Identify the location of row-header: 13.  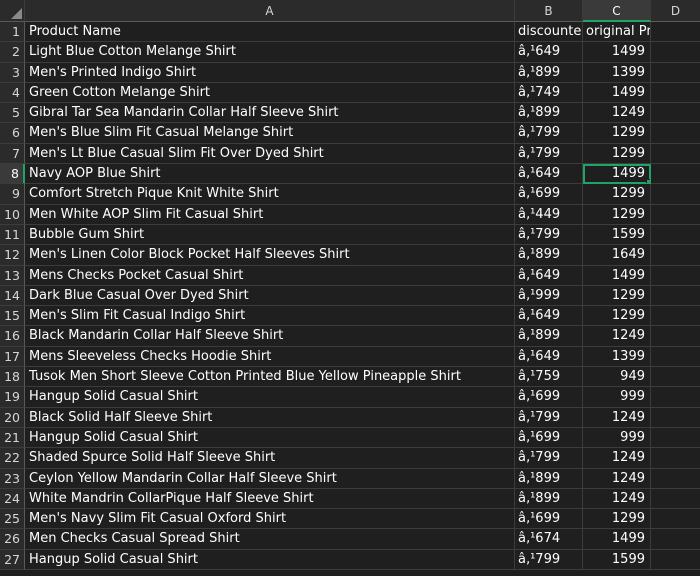
(12, 275).